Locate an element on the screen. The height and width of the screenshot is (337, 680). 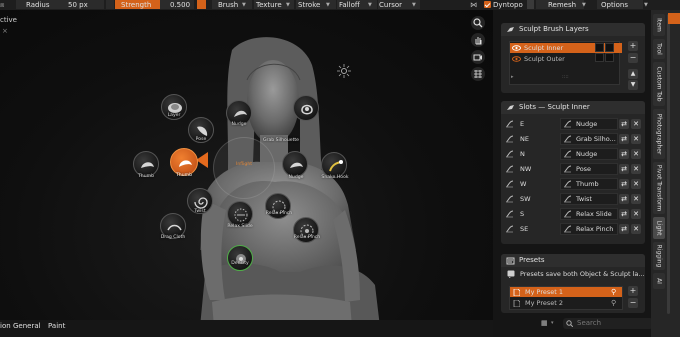
brush-layers-icon is located at coordinates (510, 29).